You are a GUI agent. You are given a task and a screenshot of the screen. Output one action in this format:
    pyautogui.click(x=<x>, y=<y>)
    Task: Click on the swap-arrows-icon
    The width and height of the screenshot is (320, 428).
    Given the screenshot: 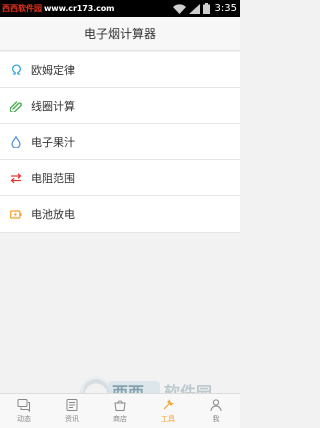 What is the action you would take?
    pyautogui.click(x=16, y=178)
    